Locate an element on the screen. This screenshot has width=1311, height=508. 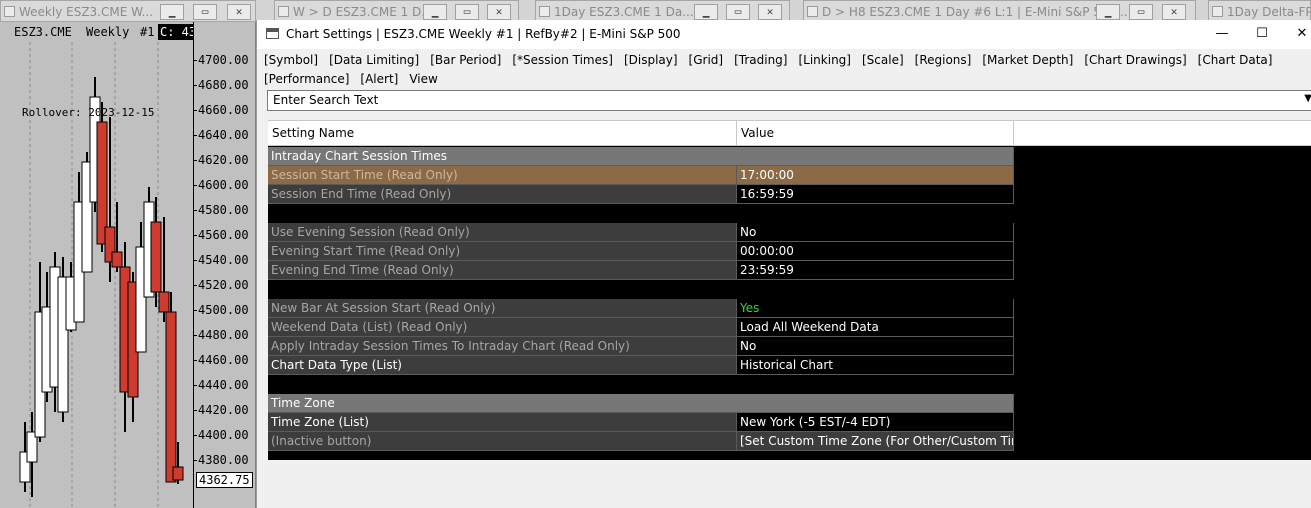
setting-value: 17:00:00 is located at coordinates (875, 175).